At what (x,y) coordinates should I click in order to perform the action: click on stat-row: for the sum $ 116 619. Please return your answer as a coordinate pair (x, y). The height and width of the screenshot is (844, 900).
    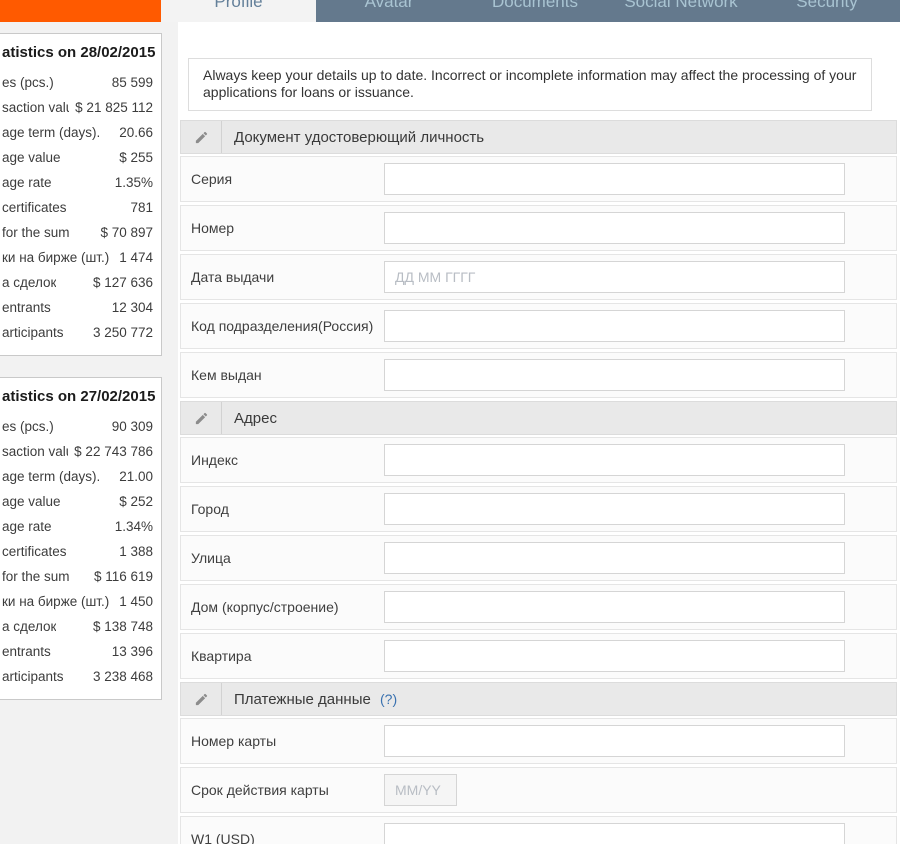
    Looking at the image, I should click on (77, 576).